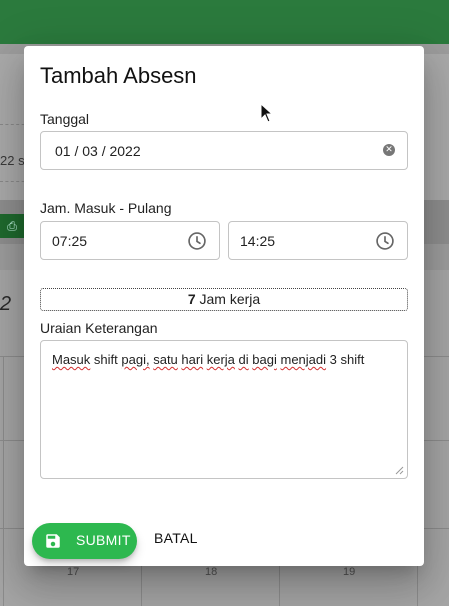 Image resolution: width=449 pixels, height=606 pixels. What do you see at coordinates (230, 299) in the screenshot?
I see `jam-kerja-label: Jam kerja` at bounding box center [230, 299].